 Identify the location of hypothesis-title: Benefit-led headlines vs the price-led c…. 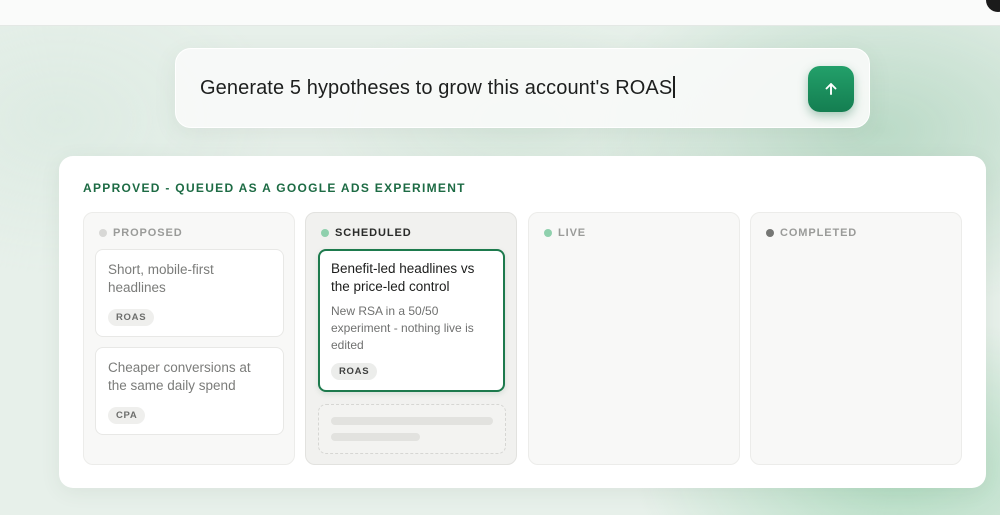
(403, 277).